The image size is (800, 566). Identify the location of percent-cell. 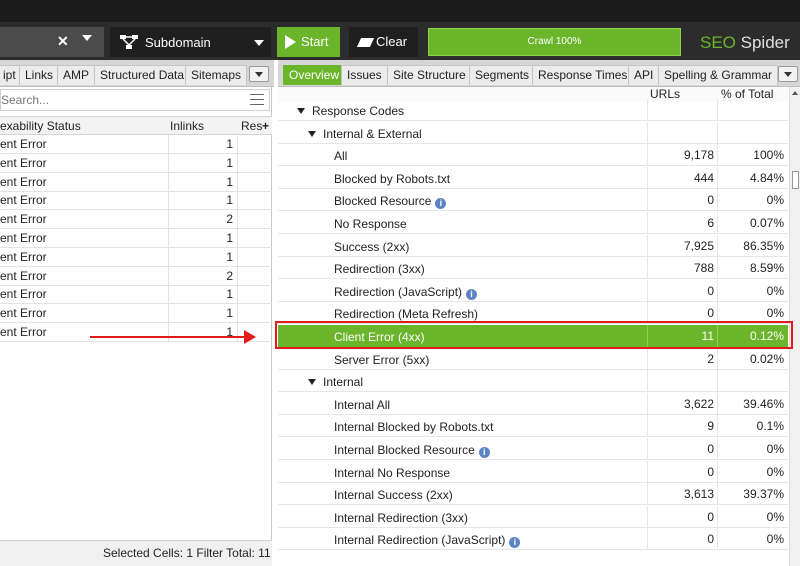
(752, 110).